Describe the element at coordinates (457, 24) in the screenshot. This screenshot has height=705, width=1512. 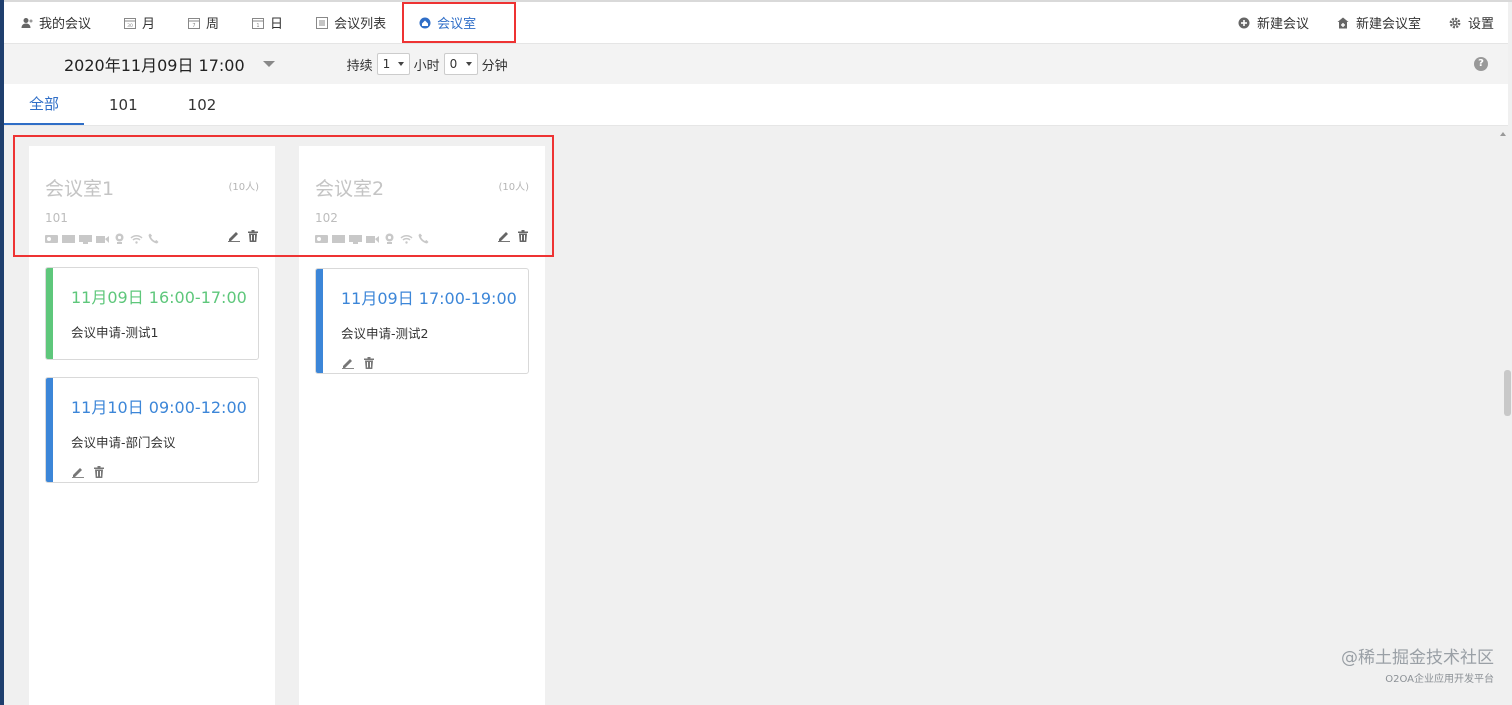
I see `nav-label: 会议室` at that location.